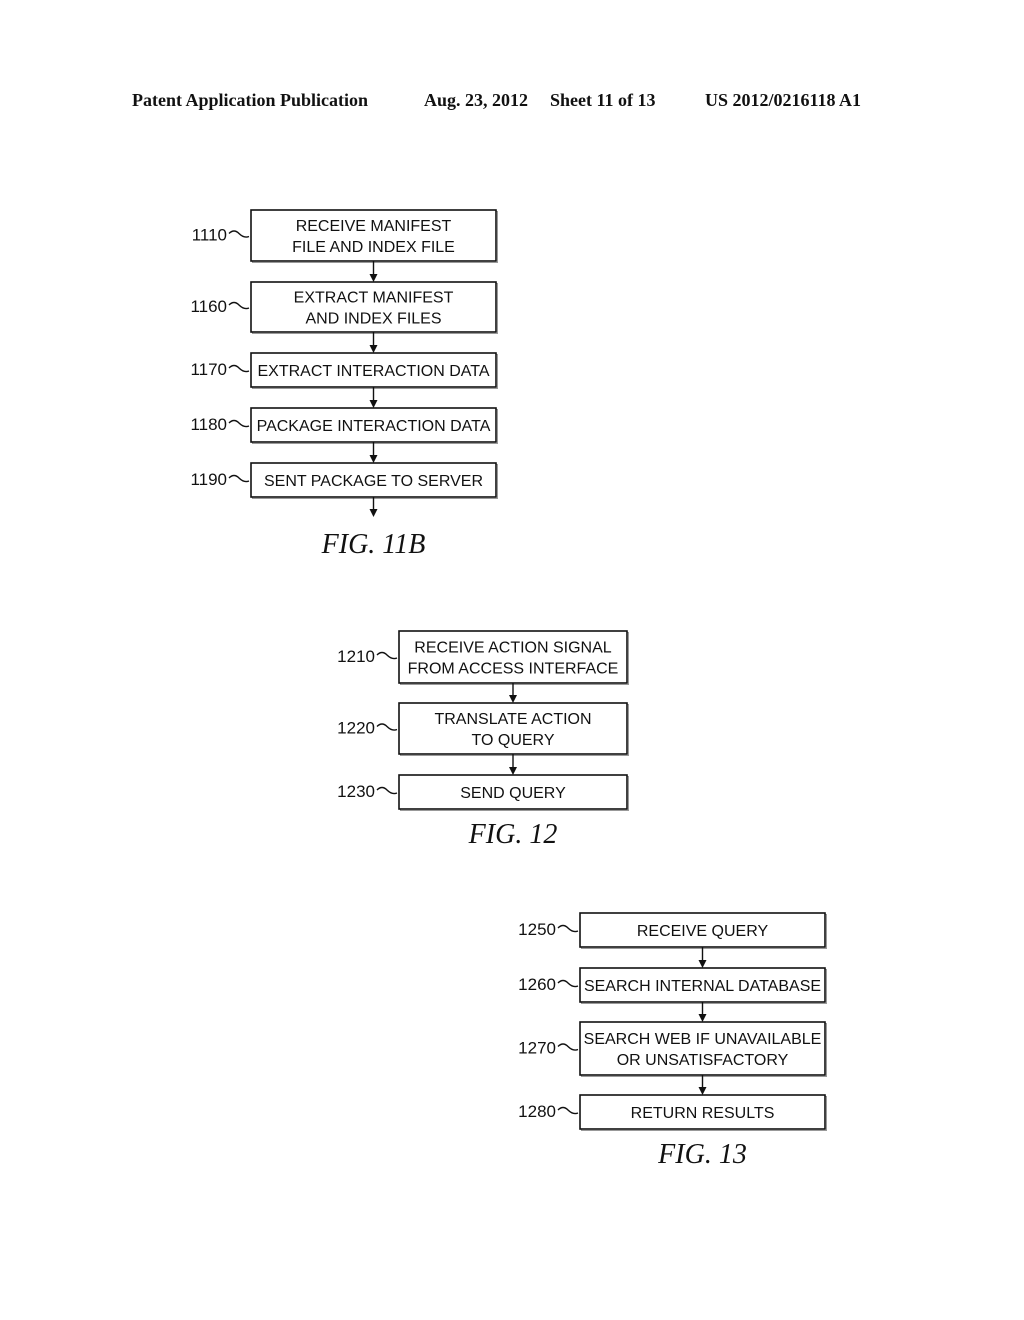 This screenshot has height=1320, width=1024. What do you see at coordinates (373, 319) in the screenshot?
I see `step-text: AND INDEX FILES` at bounding box center [373, 319].